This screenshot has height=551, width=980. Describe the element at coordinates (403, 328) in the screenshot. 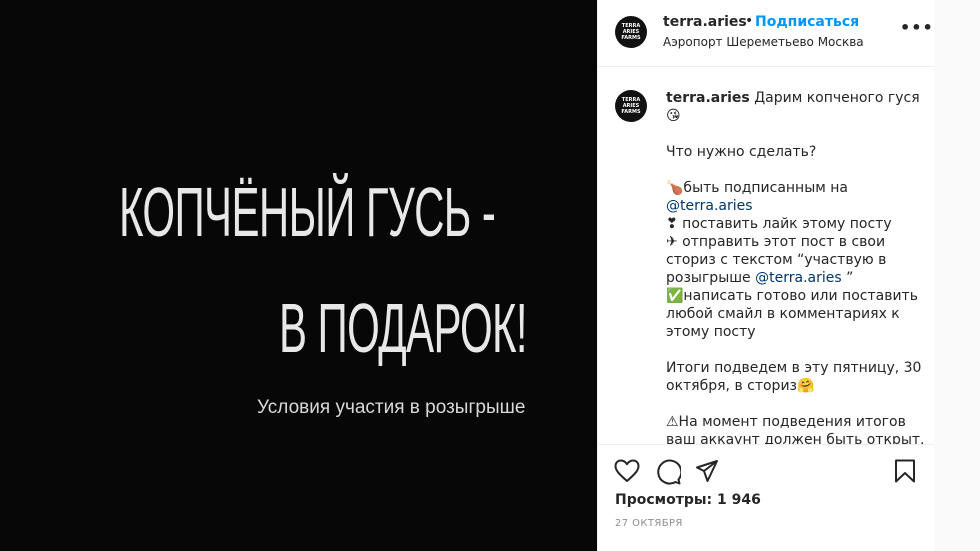

I see `media-headline-line2: В ПОДАРОК!` at that location.